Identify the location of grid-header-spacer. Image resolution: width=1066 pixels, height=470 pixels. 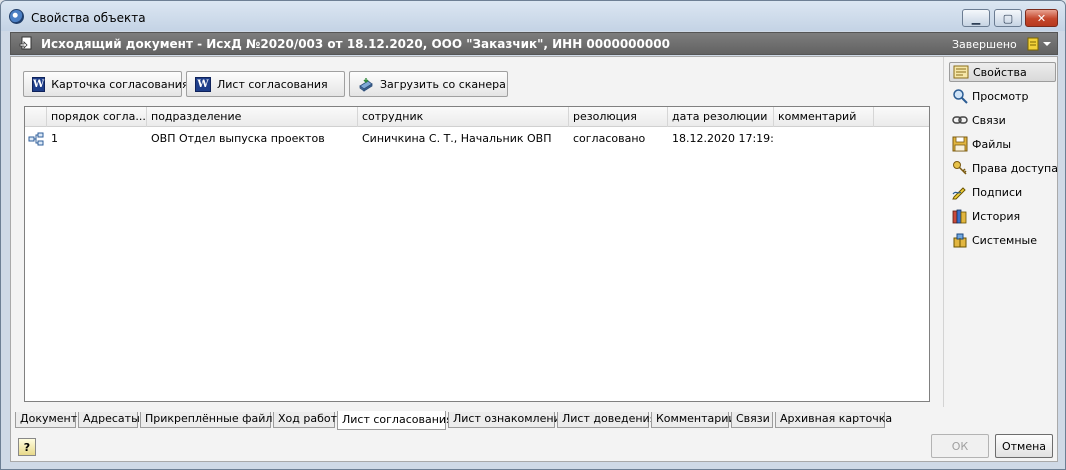
(36, 117).